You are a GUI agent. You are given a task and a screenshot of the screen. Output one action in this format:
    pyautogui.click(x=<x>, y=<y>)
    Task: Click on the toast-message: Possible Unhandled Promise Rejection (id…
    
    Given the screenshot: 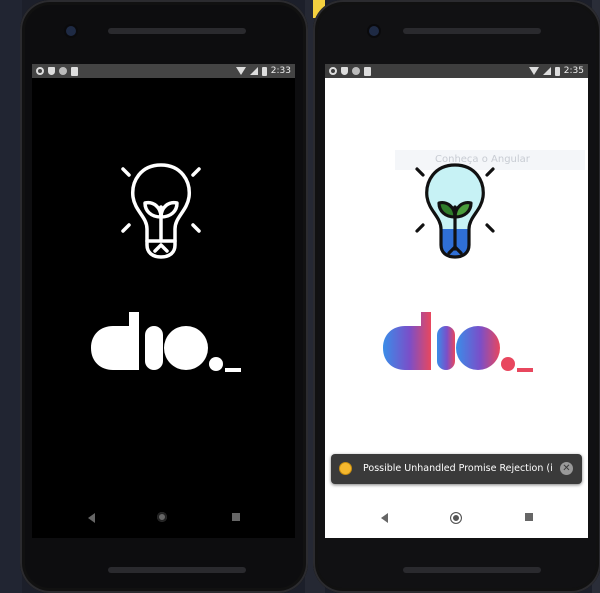 What is the action you would take?
    pyautogui.click(x=458, y=468)
    